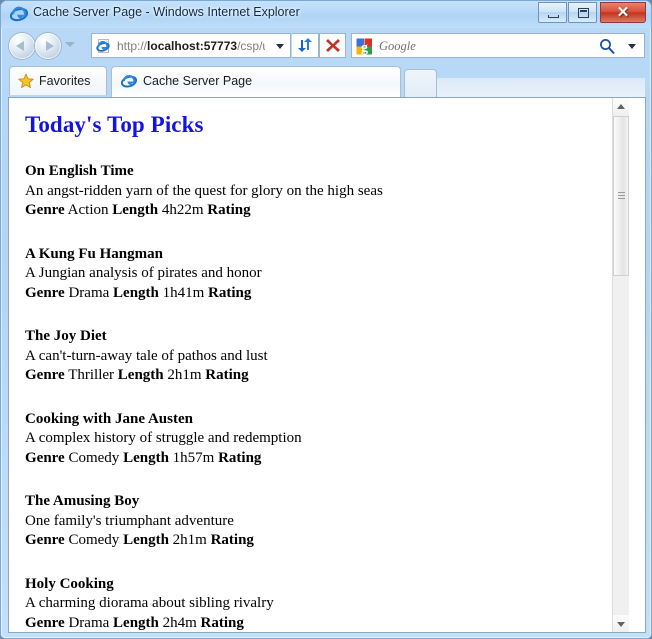 This screenshot has height=639, width=652. What do you see at coordinates (82, 501) in the screenshot?
I see `movie-title: The Amusing Boy` at bounding box center [82, 501].